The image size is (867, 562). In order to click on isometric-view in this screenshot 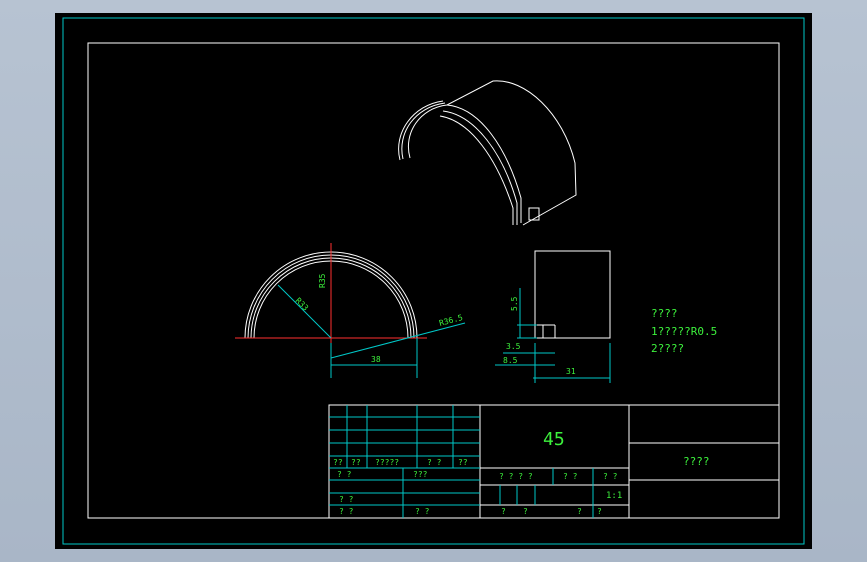, I will do `click(487, 153)`.